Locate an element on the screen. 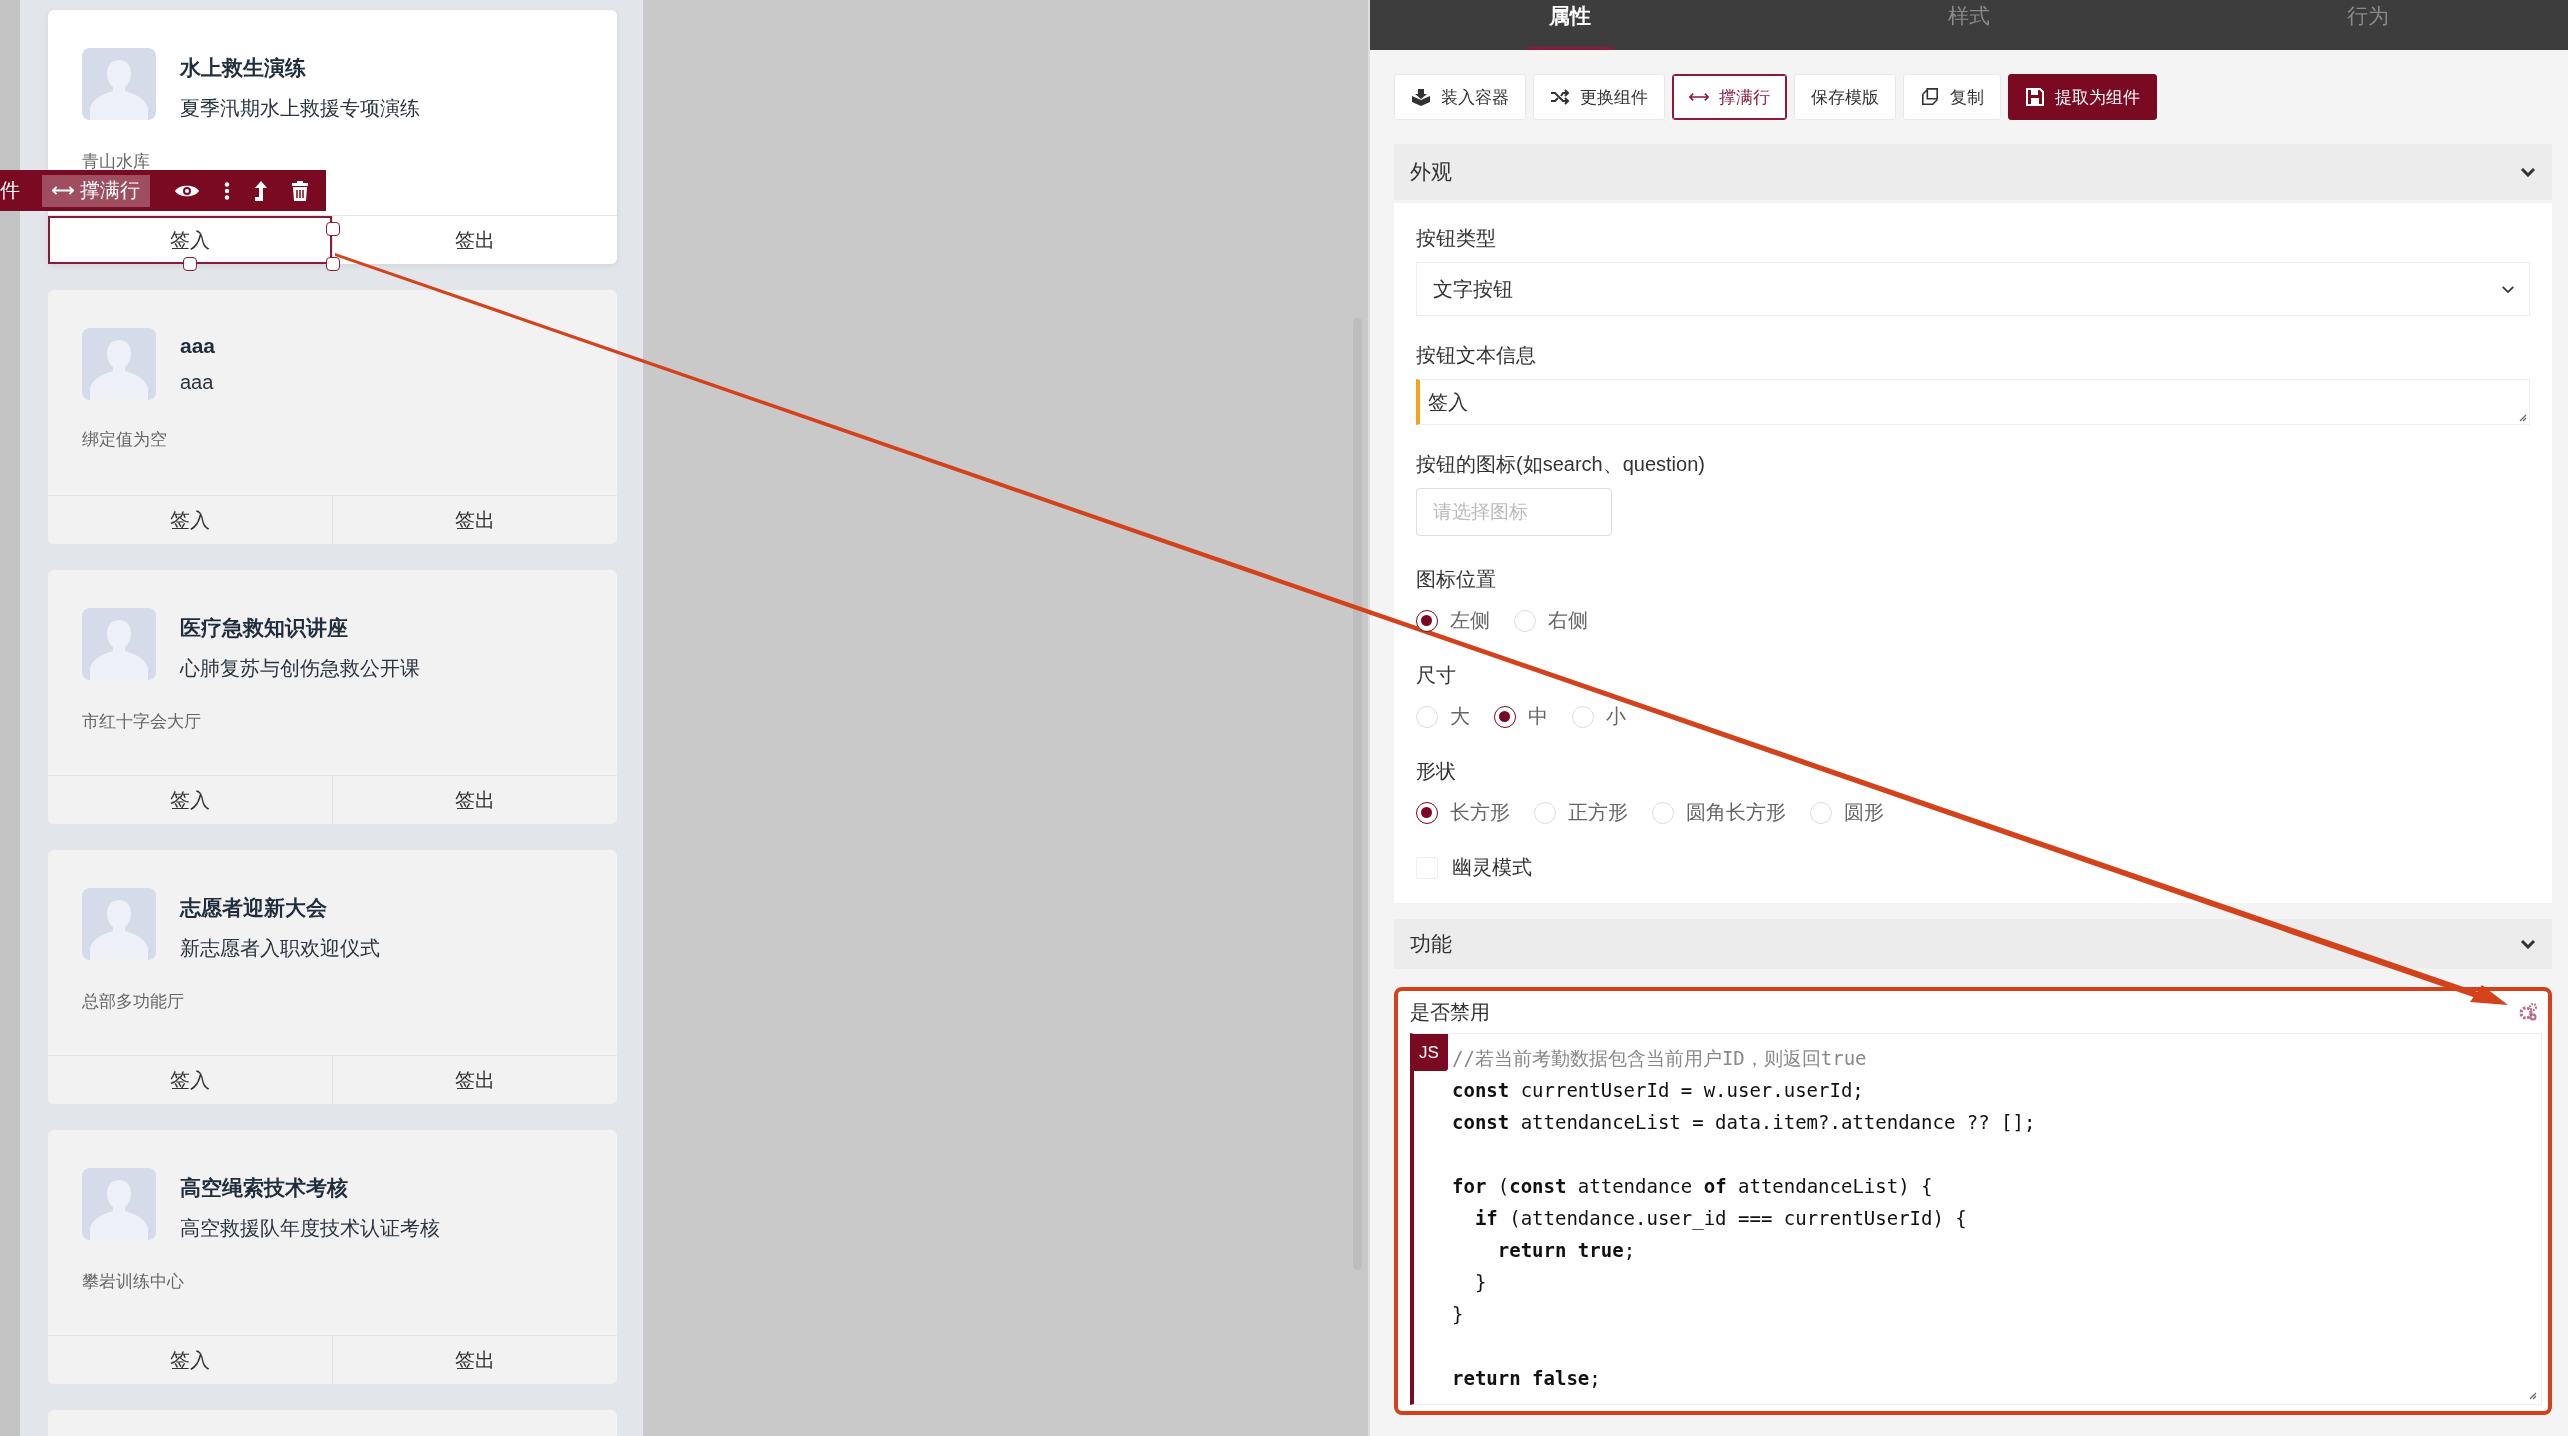 The width and height of the screenshot is (2568, 1436). radio-label: 小 is located at coordinates (1616, 716).